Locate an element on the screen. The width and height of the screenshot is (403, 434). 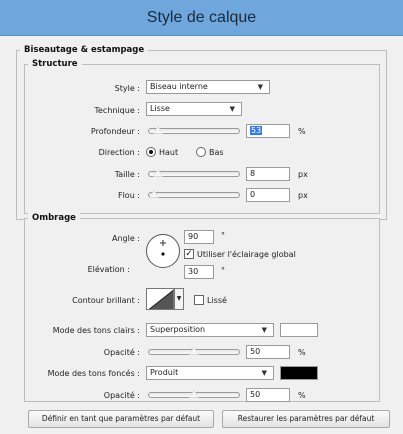
altitude-unit: ° is located at coordinates (223, 270).